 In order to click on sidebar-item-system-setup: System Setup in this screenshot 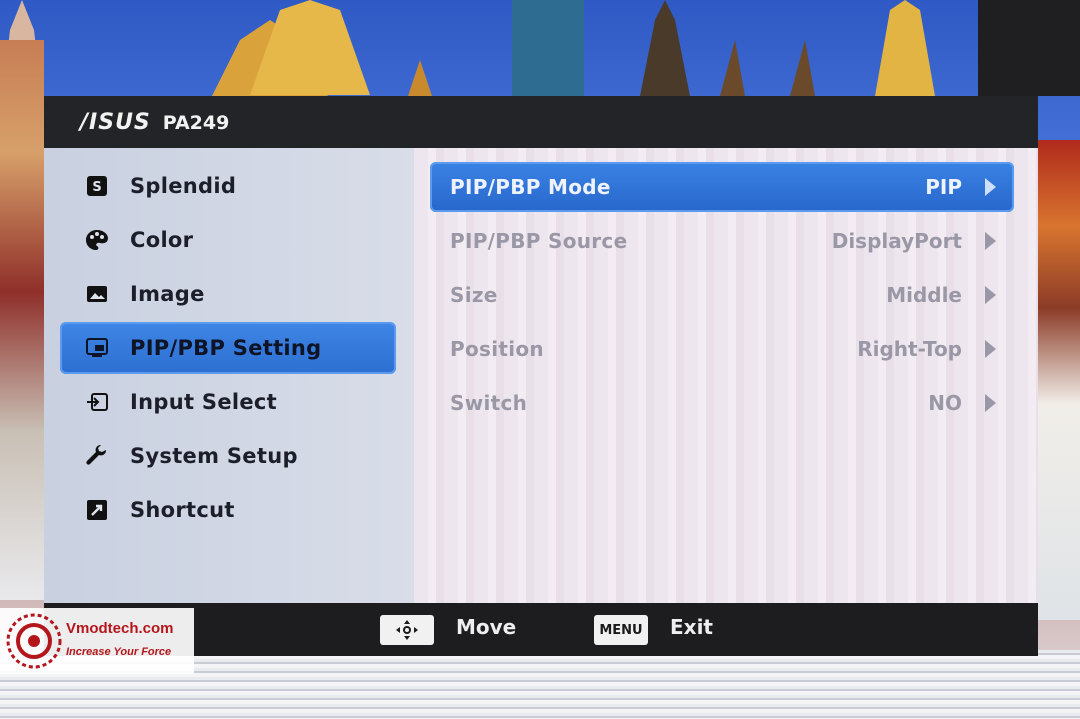, I will do `click(228, 456)`.